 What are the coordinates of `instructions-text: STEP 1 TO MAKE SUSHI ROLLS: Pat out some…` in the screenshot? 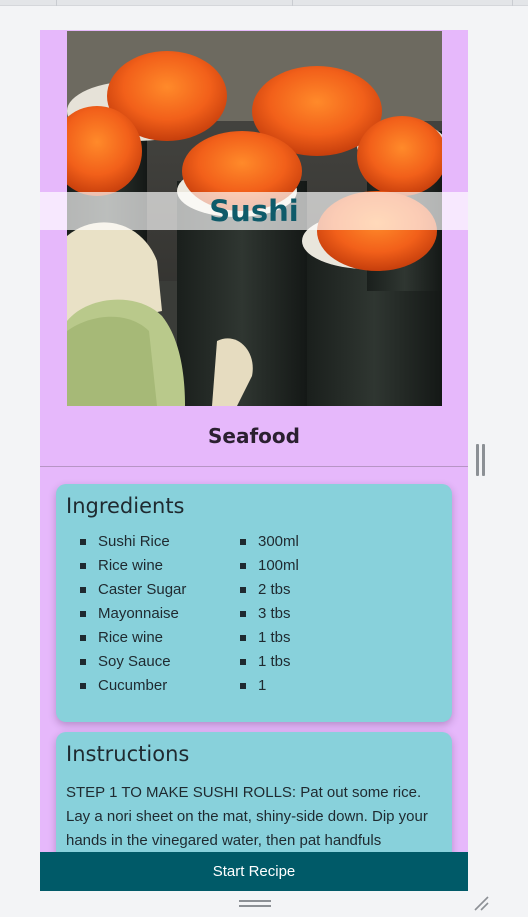 It's located at (247, 816).